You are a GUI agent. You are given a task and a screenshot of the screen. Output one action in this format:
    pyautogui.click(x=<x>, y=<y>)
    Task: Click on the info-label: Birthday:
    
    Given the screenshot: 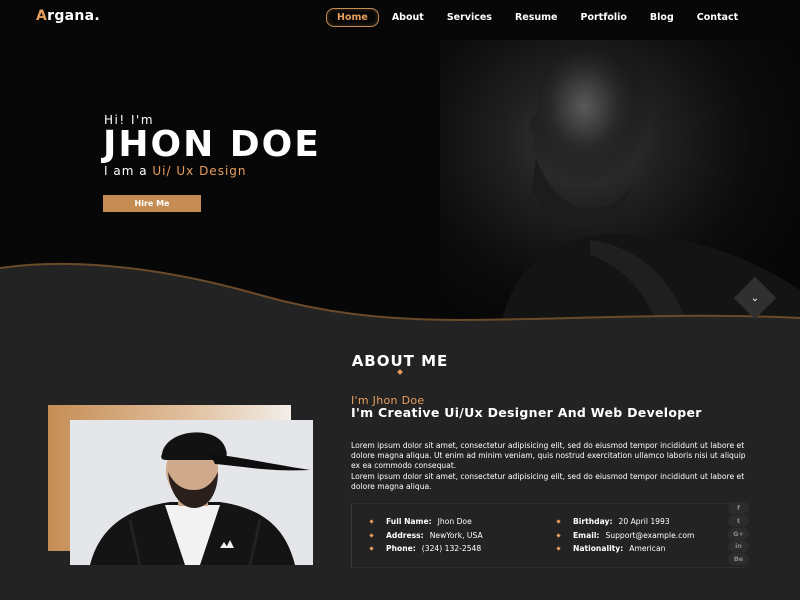 What is the action you would take?
    pyautogui.click(x=593, y=521)
    